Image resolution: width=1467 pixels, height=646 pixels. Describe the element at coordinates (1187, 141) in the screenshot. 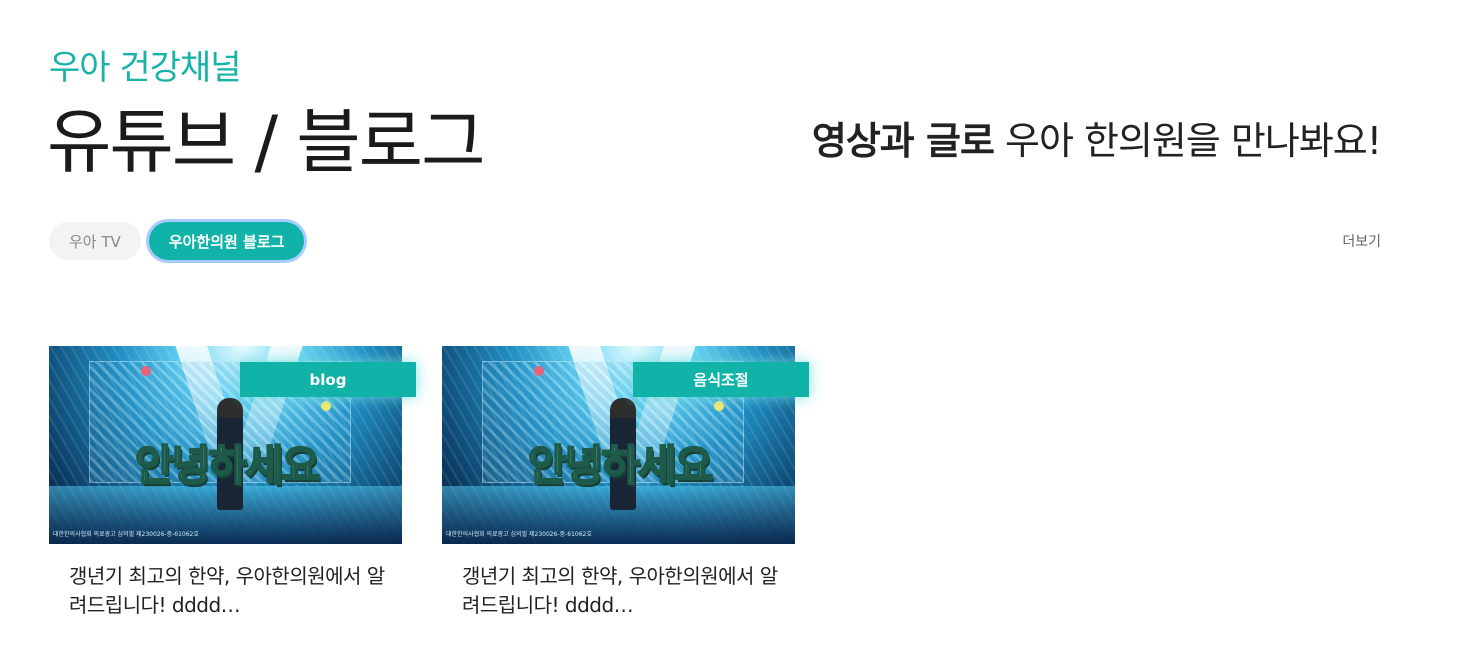

I see `tagline-rest: 우아 한의원을 만나봐요!` at that location.